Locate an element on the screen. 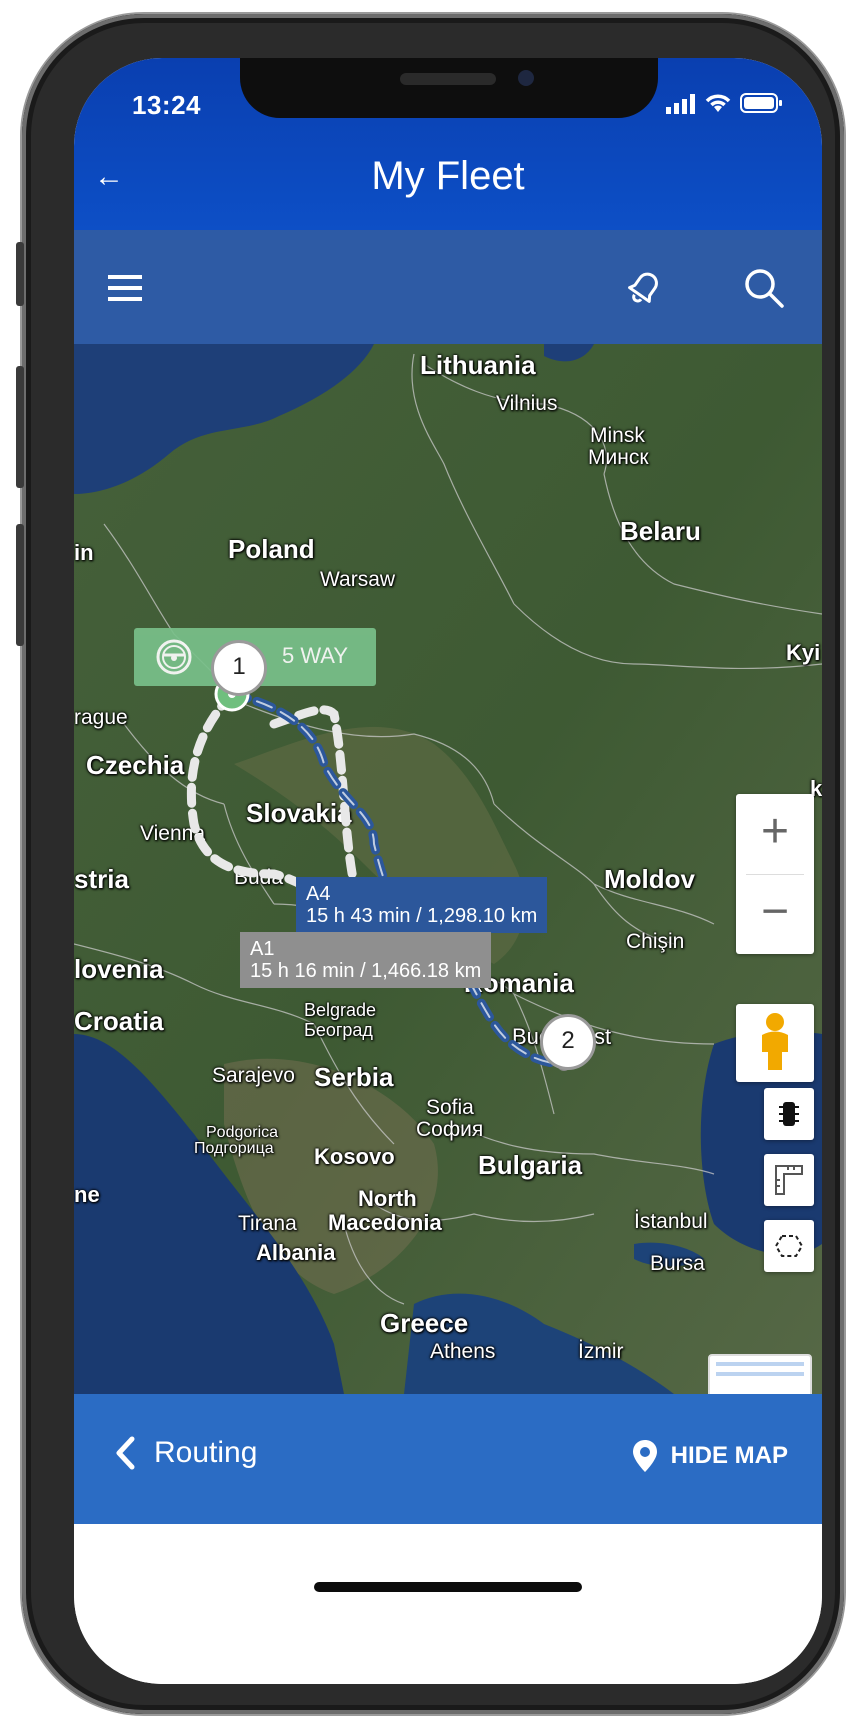  map-label-vilnius: Vilnius is located at coordinates (527, 403).